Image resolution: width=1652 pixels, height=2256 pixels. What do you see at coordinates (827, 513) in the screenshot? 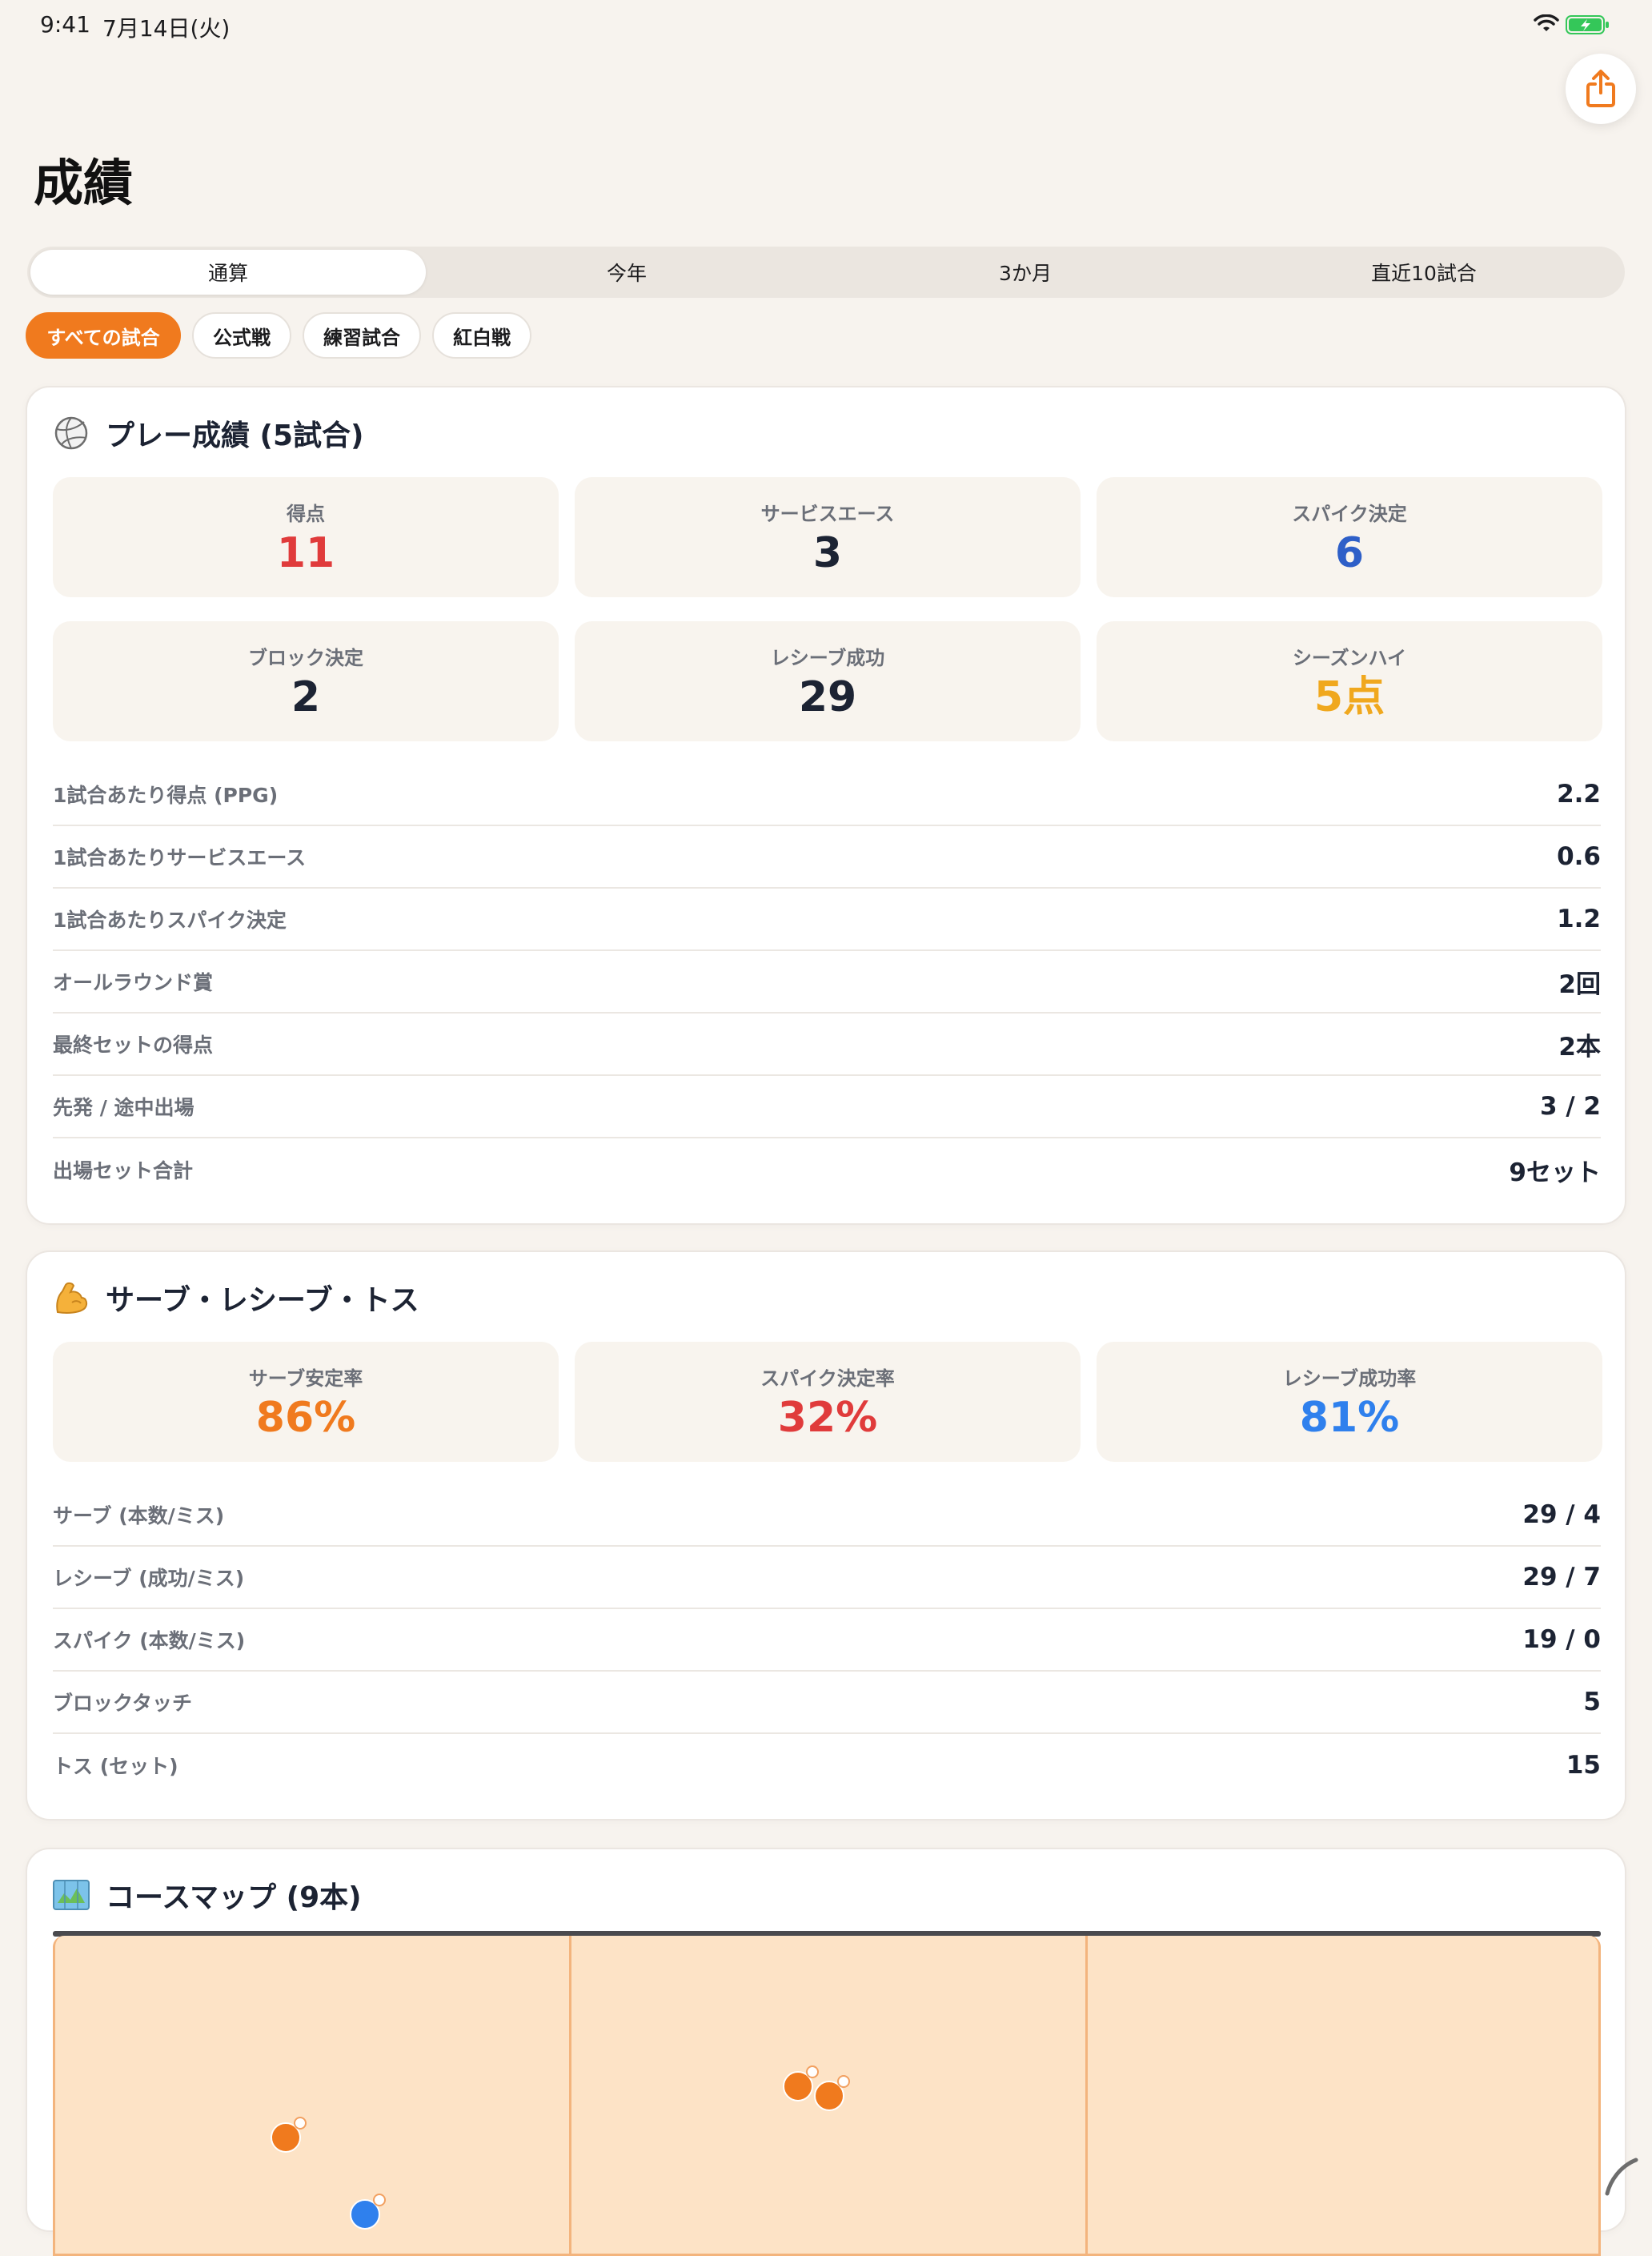
I see `stat-label: サービスエース` at bounding box center [827, 513].